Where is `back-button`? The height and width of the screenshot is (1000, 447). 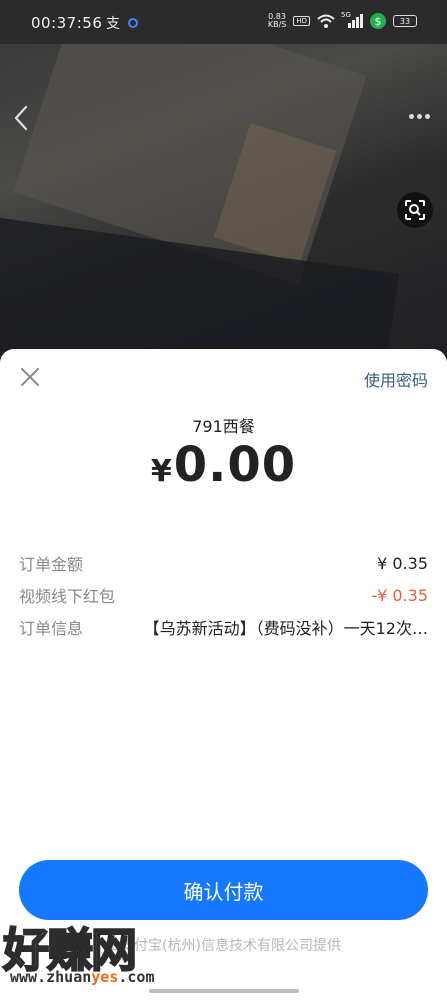 back-button is located at coordinates (22, 118).